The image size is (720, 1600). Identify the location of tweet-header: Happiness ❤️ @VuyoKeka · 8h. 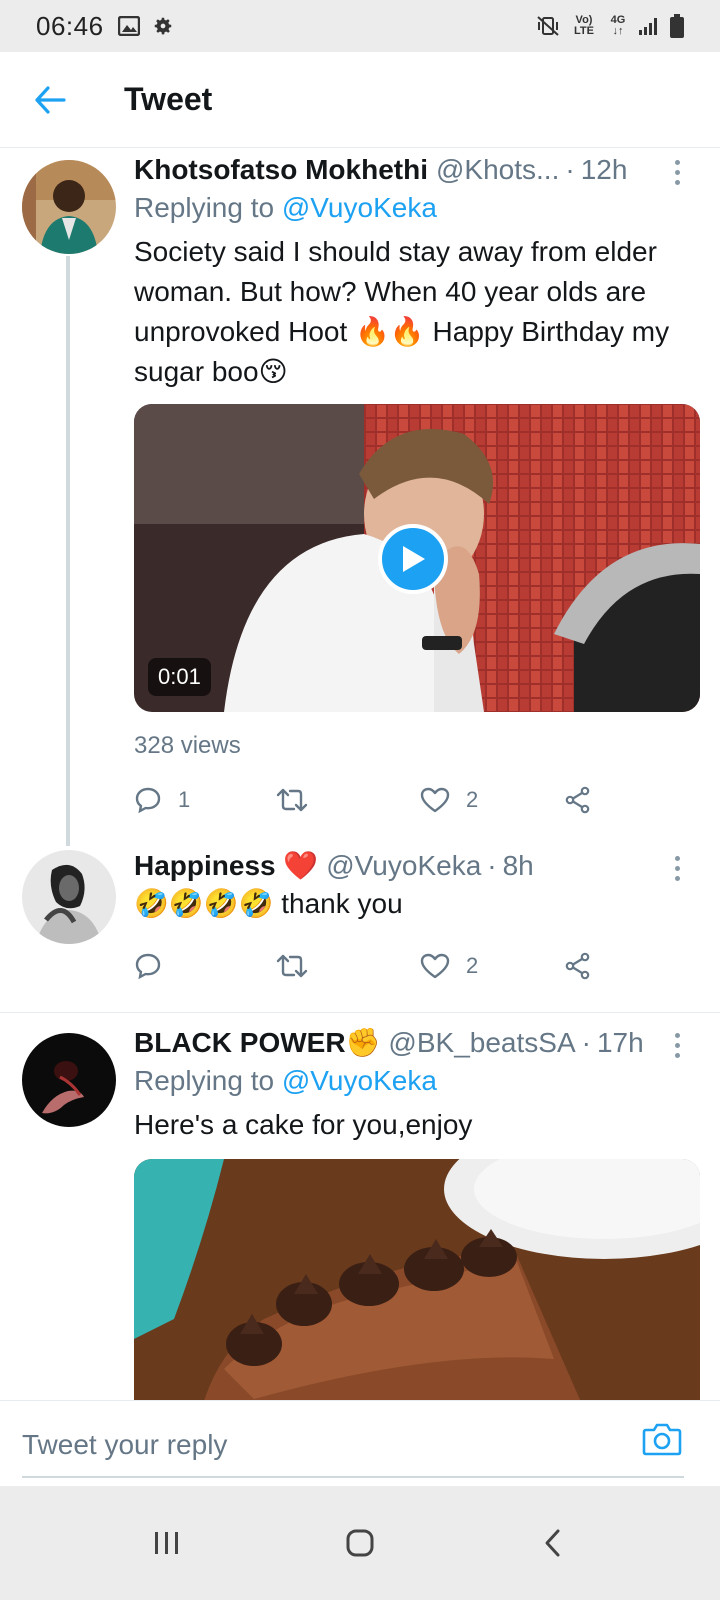
(417, 866).